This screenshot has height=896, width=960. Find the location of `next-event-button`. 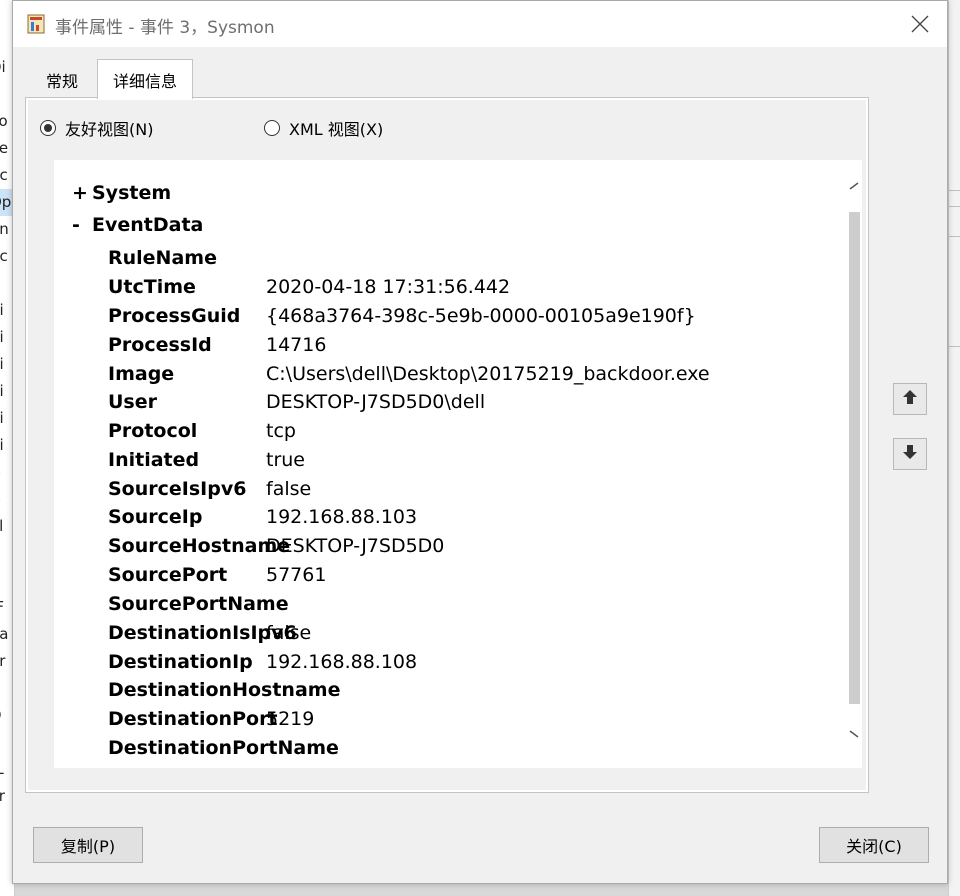

next-event-button is located at coordinates (910, 454).